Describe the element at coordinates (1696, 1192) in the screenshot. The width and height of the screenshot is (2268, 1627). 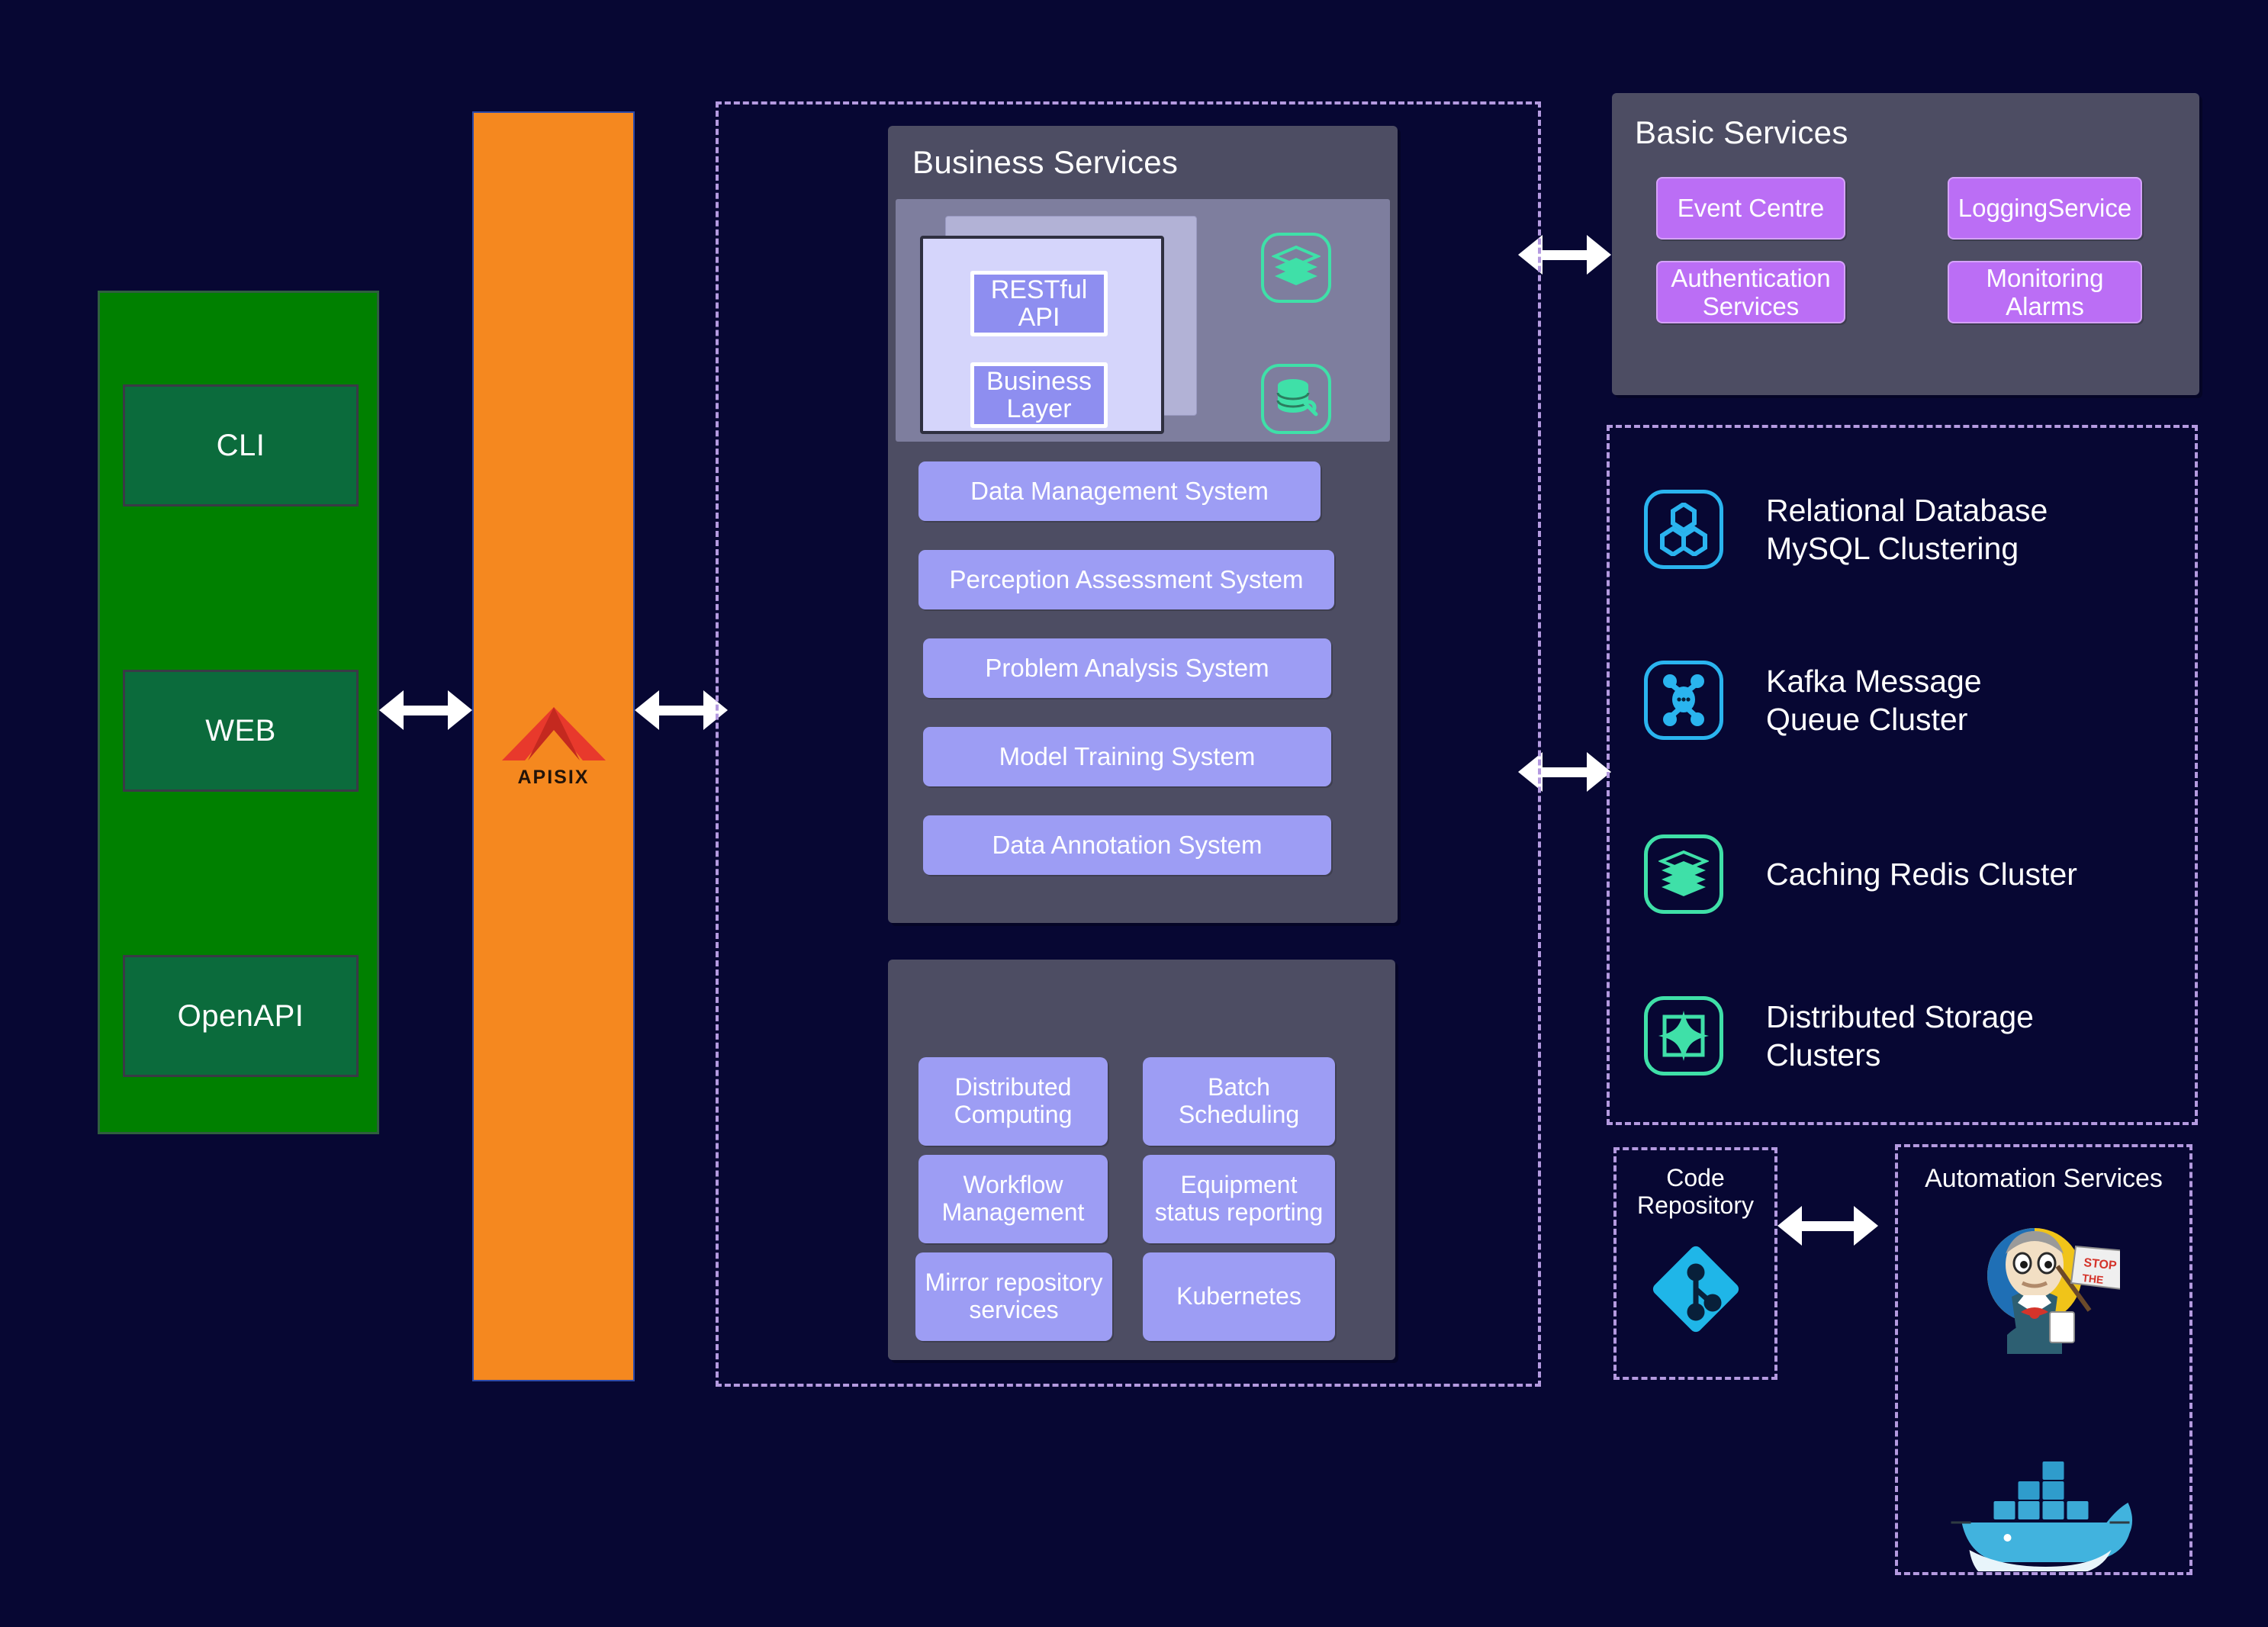
I see `code-repository-title: Code Repository` at that location.